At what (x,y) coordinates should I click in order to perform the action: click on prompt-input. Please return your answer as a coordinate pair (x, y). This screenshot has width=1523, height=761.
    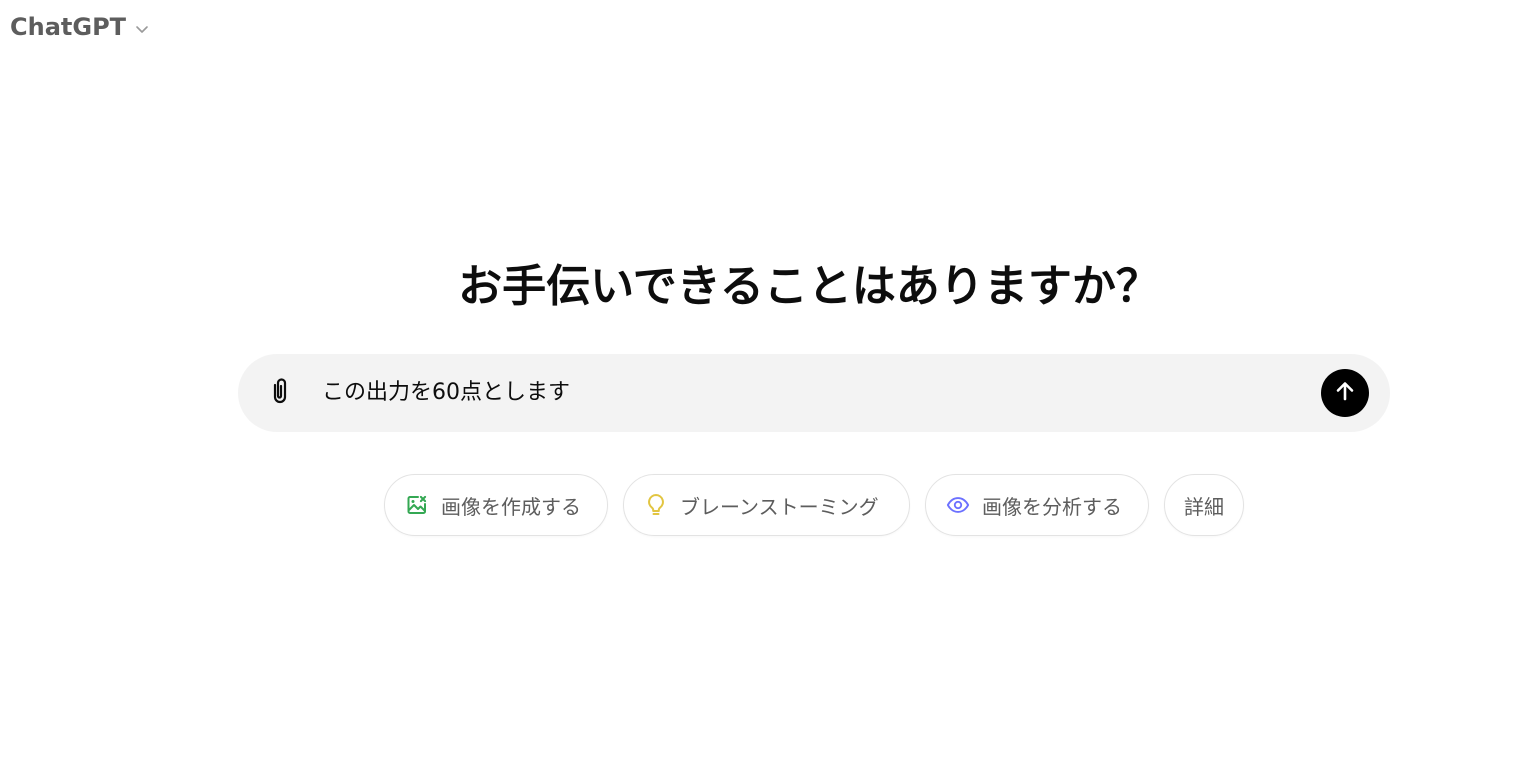
    Looking at the image, I should click on (812, 393).